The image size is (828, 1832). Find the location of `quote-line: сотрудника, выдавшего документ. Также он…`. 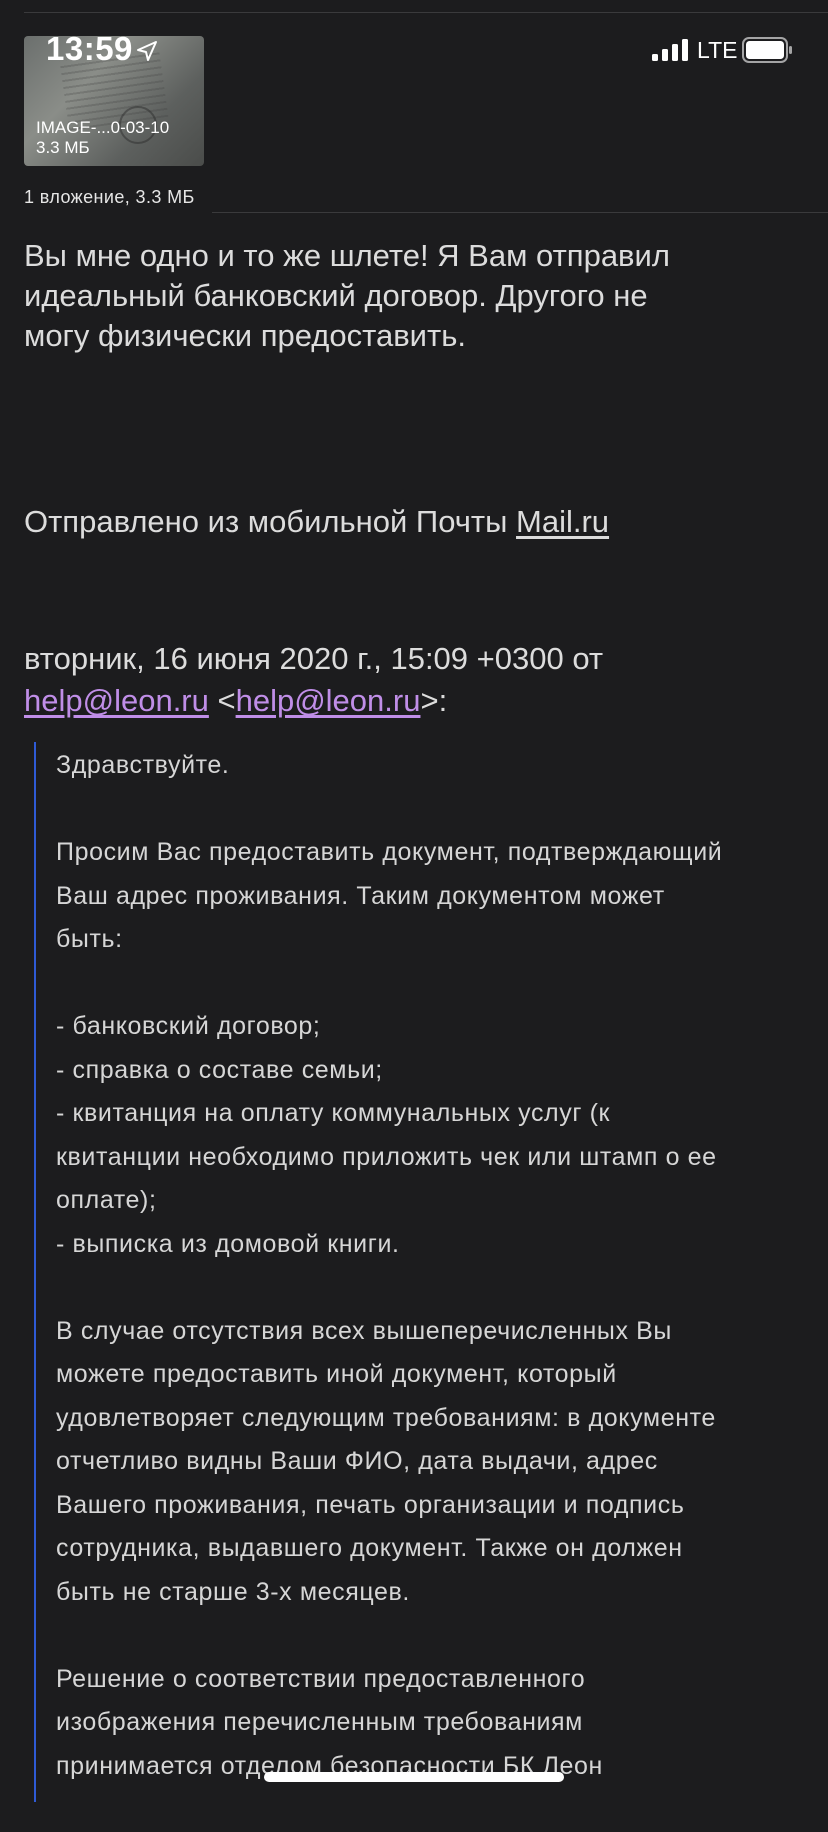

quote-line: сотрудника, выдавшего документ. Также он… is located at coordinates (369, 1548).